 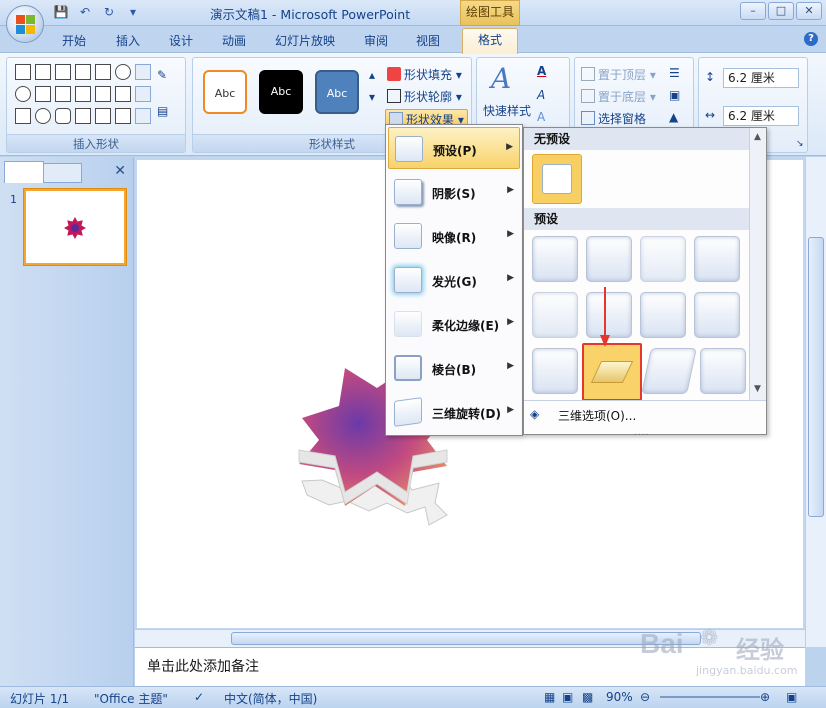 I want to click on style-scroll-down-icon: ▾, so click(x=372, y=97).